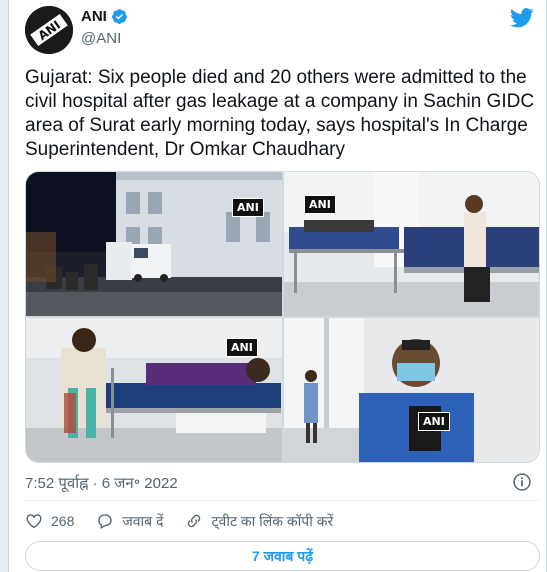  I want to click on action-bar: 268 जवाब दें ट्वीट का लिंक कॉपी करें, so click(190, 521).